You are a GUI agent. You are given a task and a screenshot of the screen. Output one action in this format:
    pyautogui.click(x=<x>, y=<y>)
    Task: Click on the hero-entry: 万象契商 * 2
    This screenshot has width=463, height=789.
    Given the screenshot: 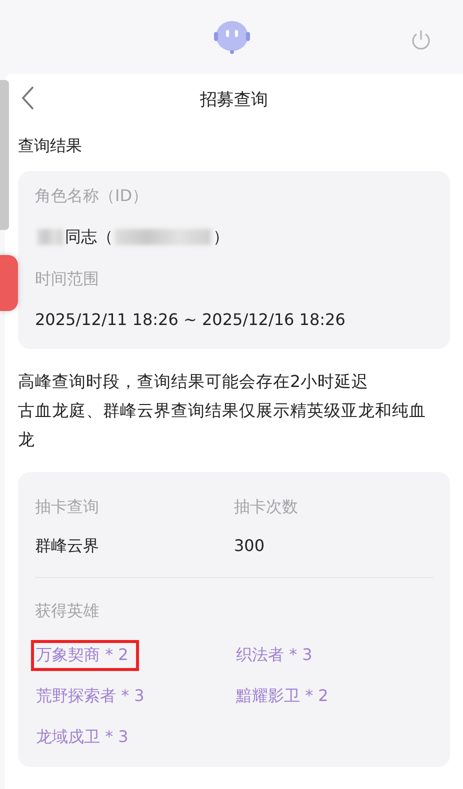 What is the action you would take?
    pyautogui.click(x=85, y=655)
    